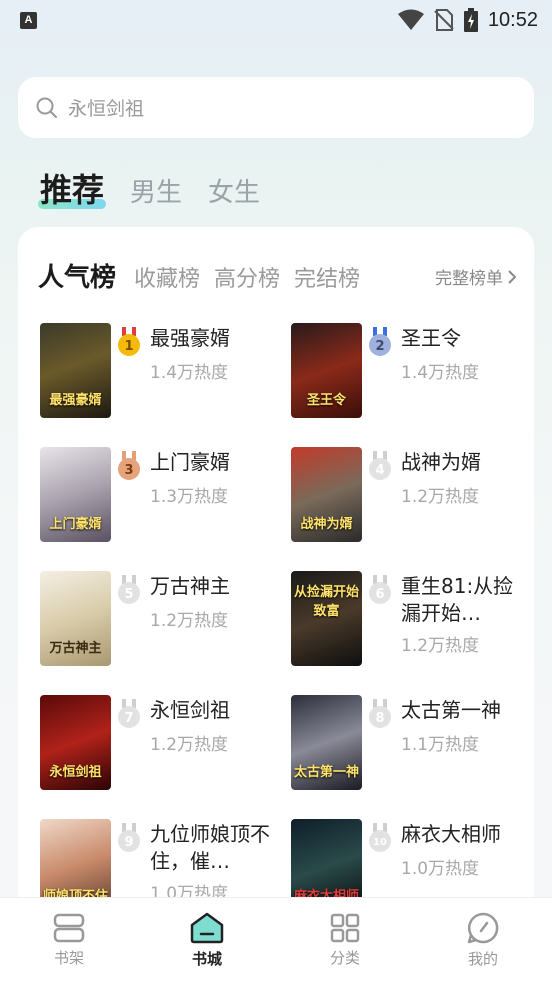 Image resolution: width=552 pixels, height=983 pixels. I want to click on book-title: 麻衣大相师, so click(451, 834).